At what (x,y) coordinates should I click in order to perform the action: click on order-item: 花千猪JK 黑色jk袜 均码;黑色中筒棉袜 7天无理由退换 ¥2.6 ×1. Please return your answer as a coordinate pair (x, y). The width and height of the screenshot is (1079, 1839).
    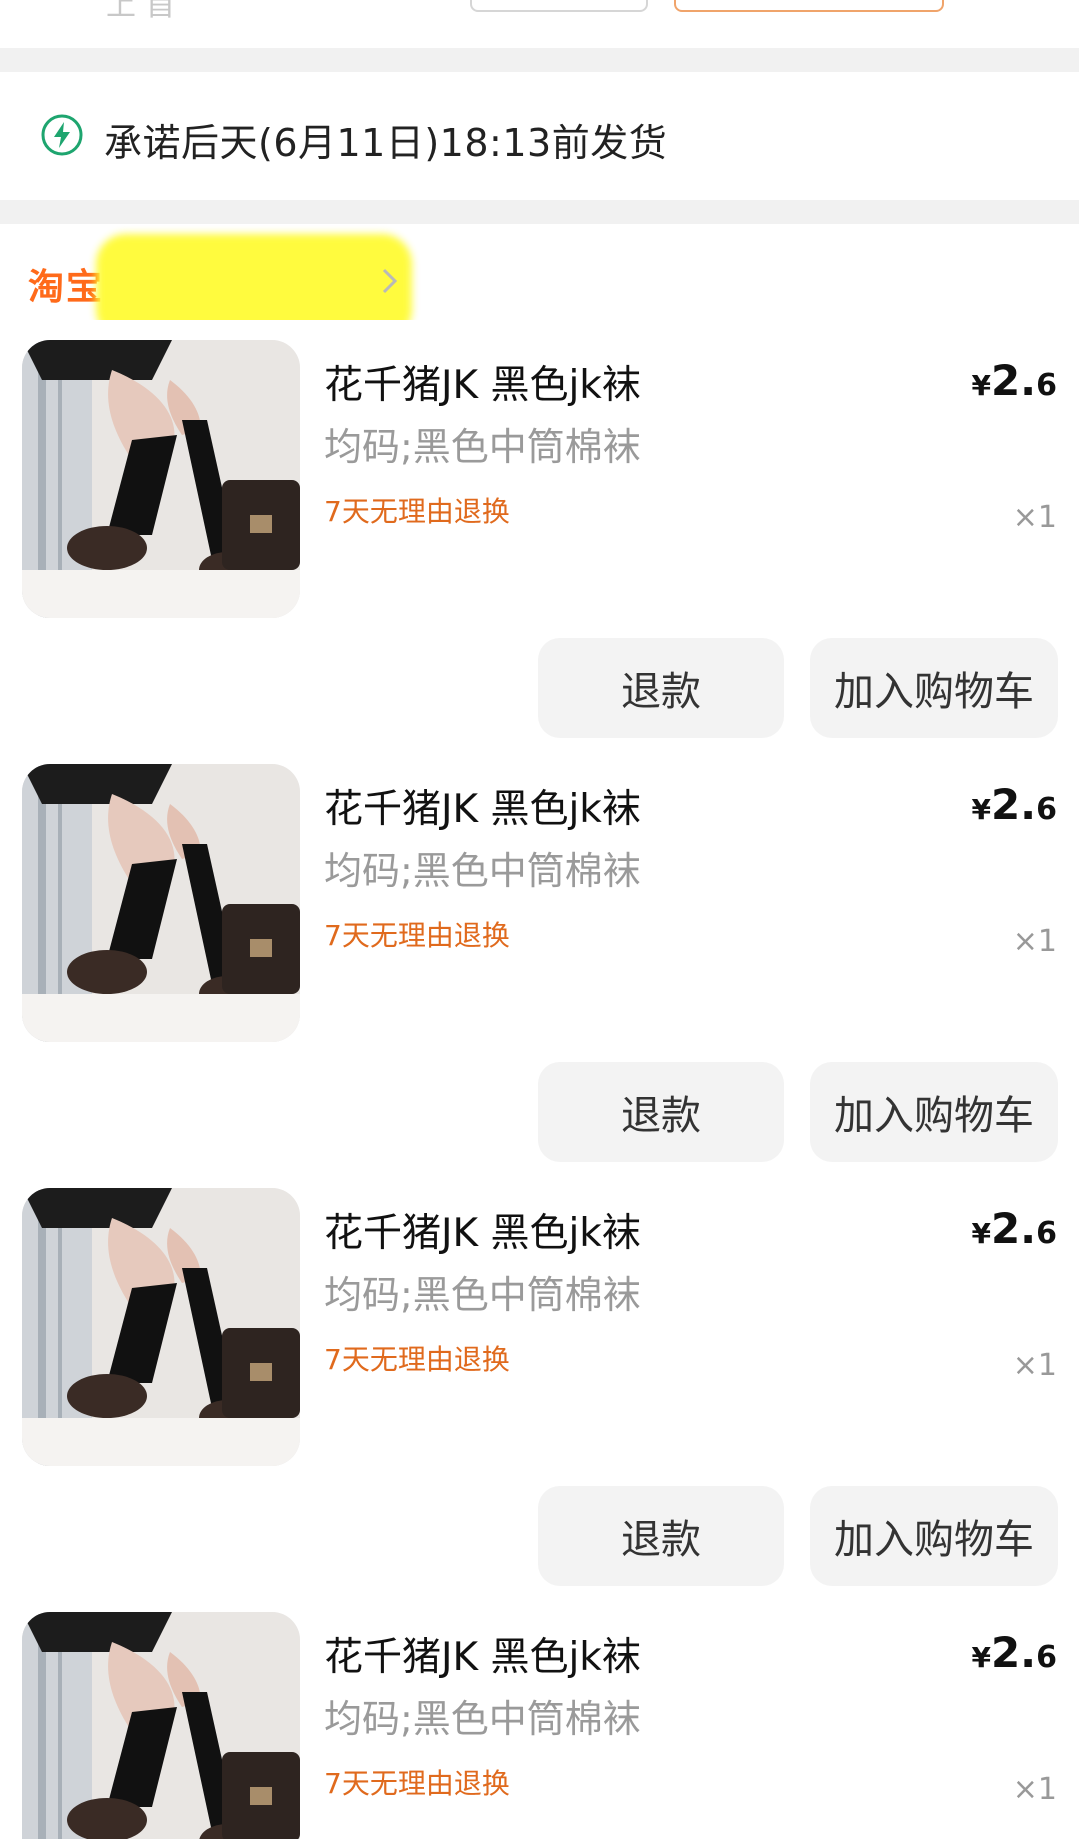
    Looking at the image, I should click on (539, 1715).